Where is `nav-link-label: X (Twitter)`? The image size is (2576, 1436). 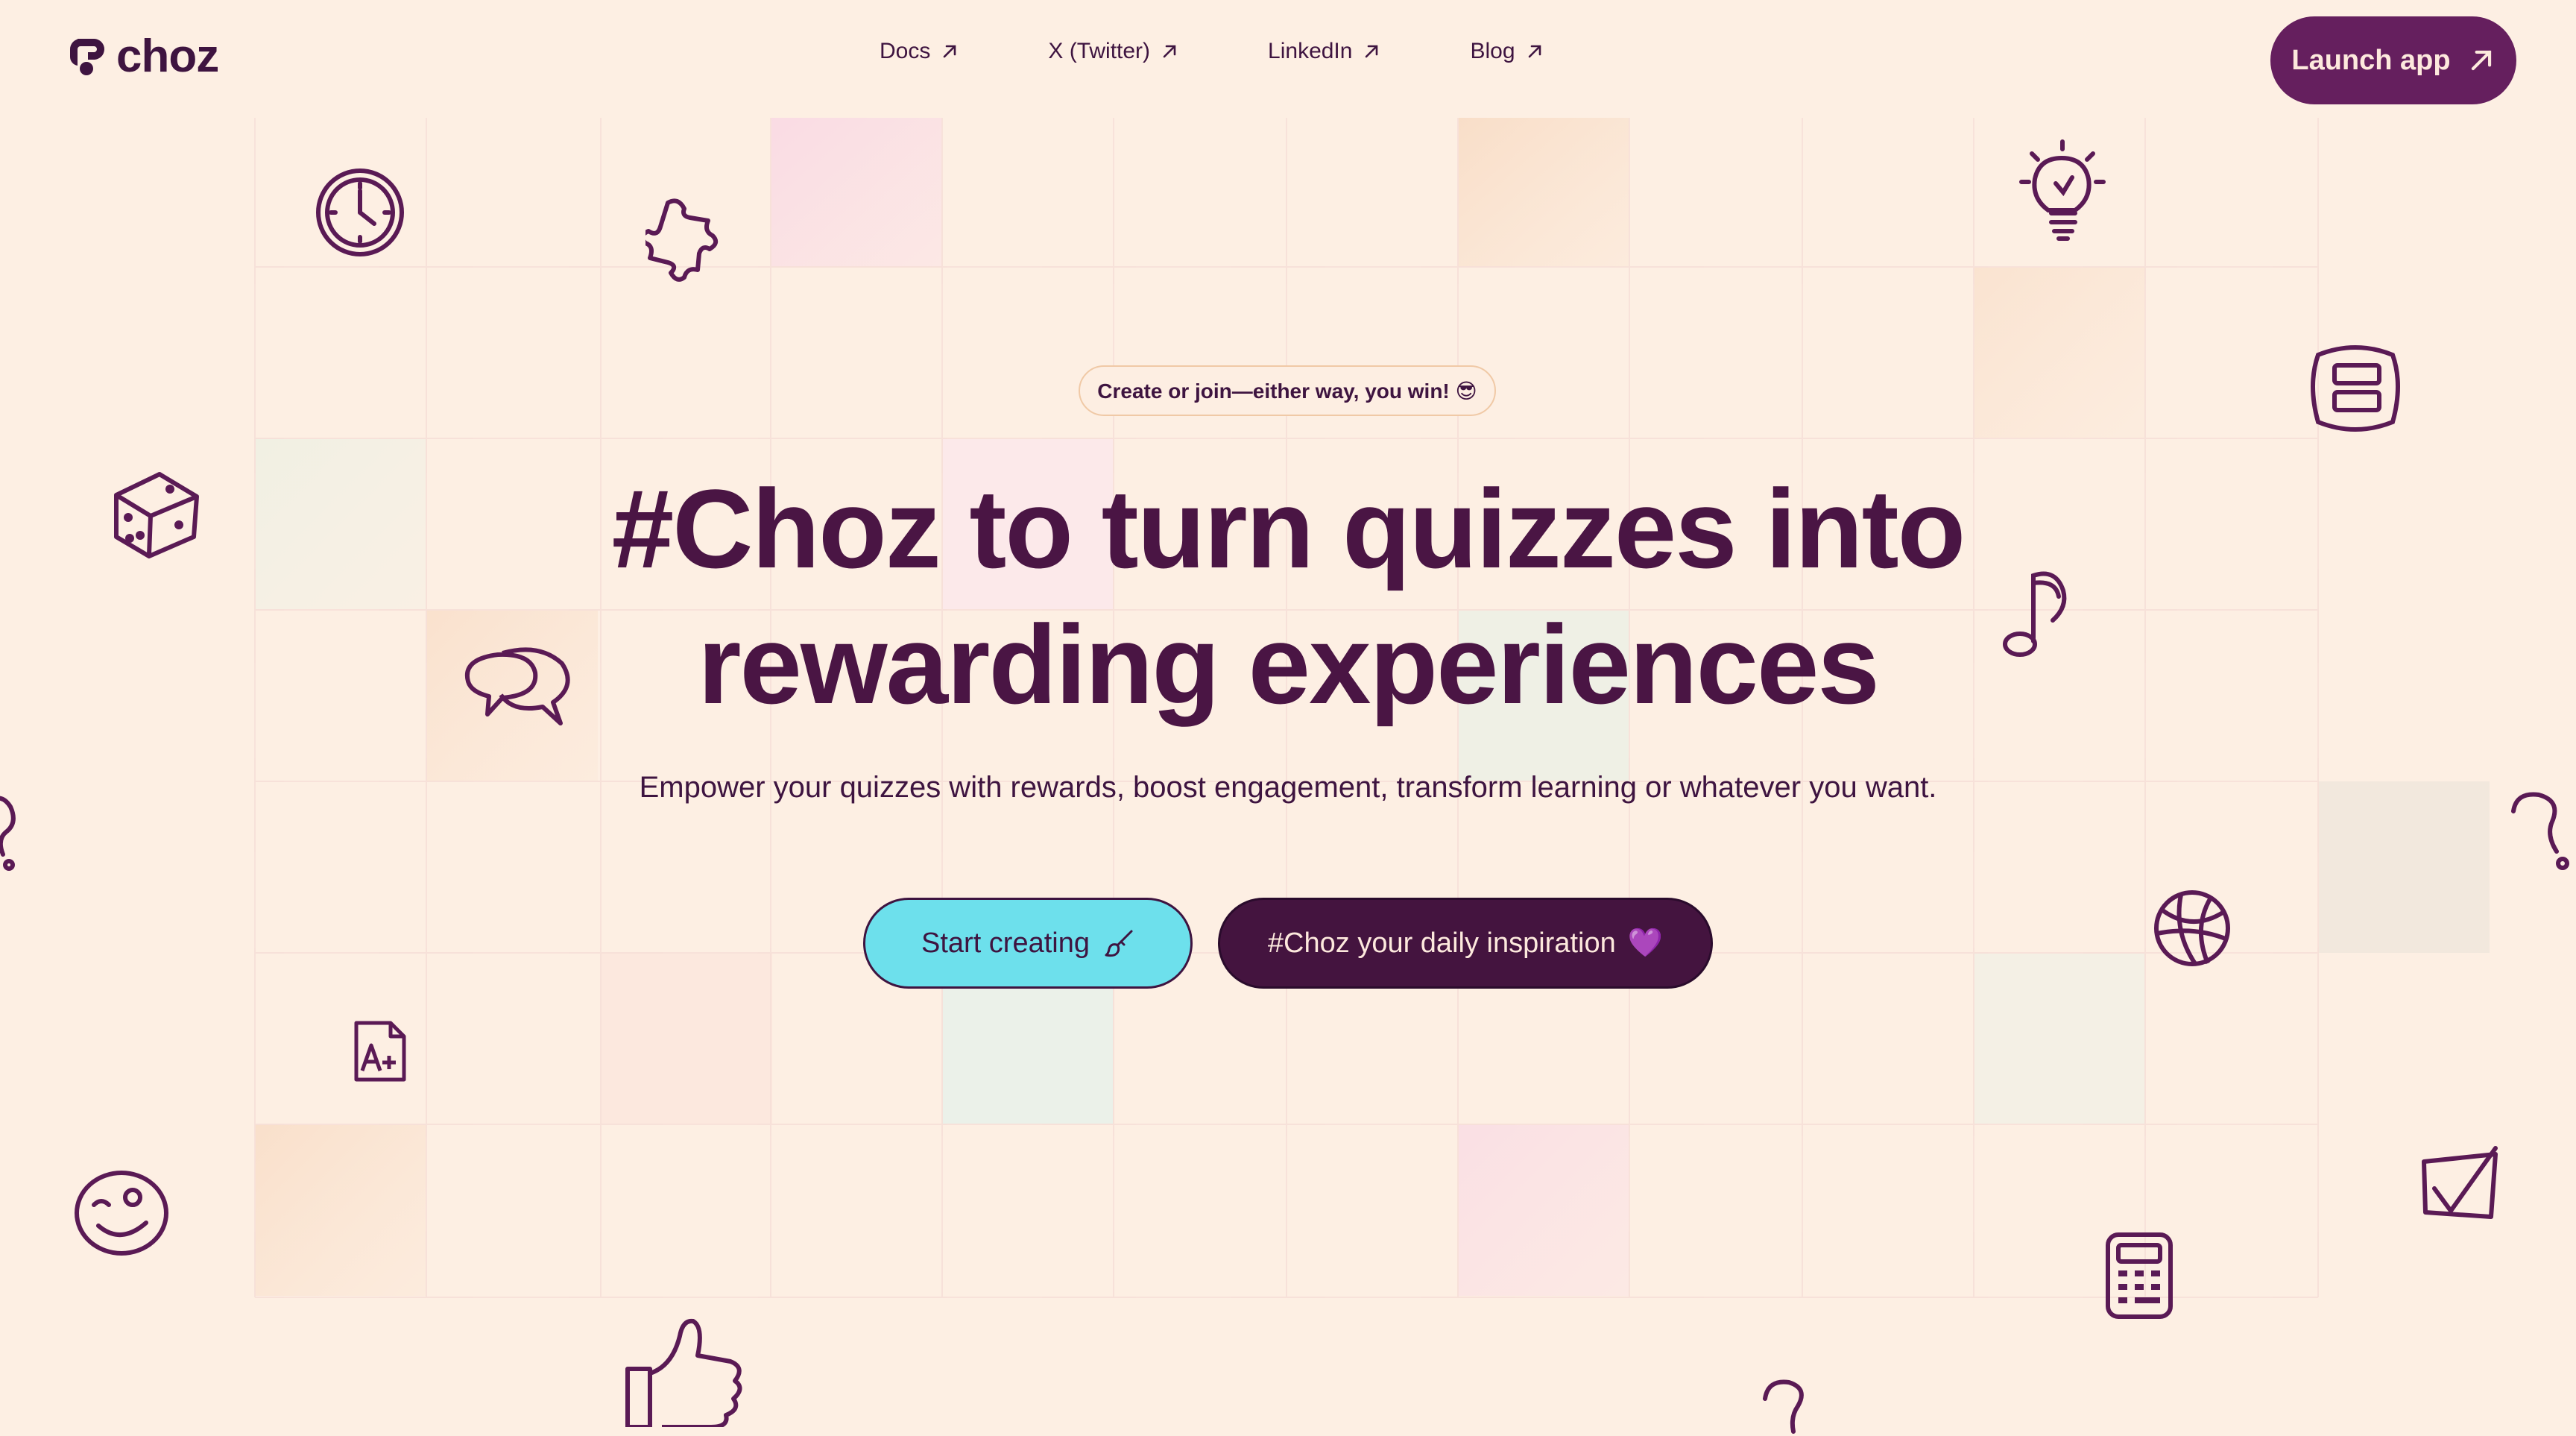 nav-link-label: X (Twitter) is located at coordinates (1099, 51).